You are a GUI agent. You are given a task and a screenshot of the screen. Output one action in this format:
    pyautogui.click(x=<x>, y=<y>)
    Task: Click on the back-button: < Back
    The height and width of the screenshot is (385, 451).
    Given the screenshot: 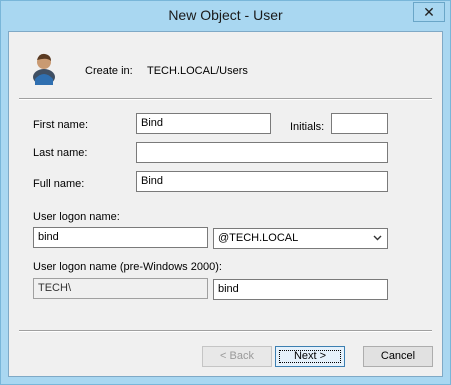 What is the action you would take?
    pyautogui.click(x=237, y=356)
    